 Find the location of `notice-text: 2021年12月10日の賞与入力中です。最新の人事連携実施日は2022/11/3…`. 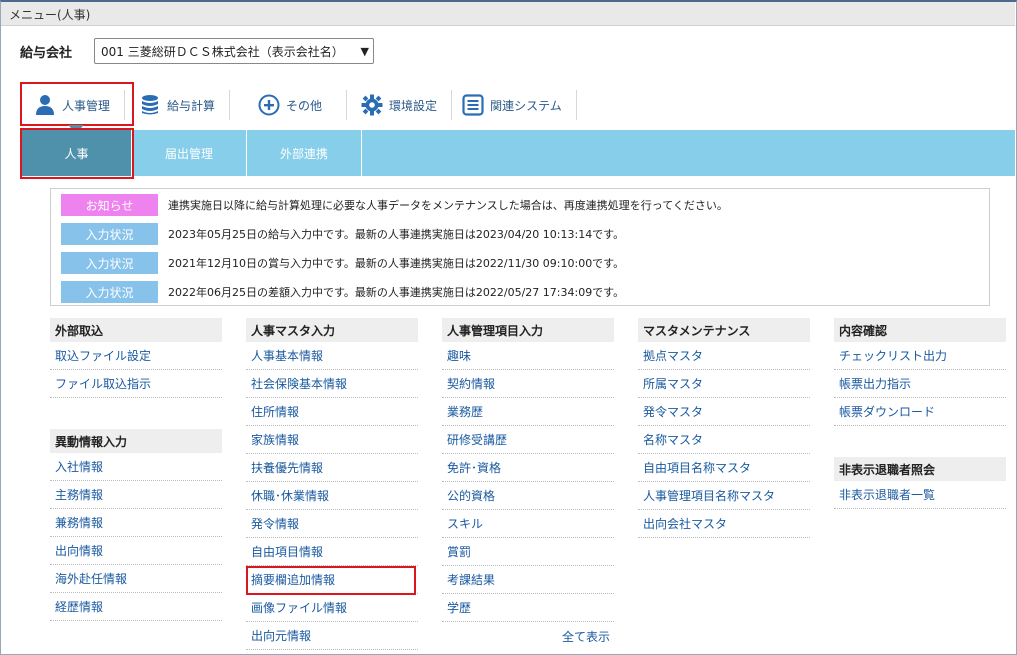

notice-text: 2021年12月10日の賞与入力中です。最新の人事連携実施日は2022/11/3… is located at coordinates (396, 263).